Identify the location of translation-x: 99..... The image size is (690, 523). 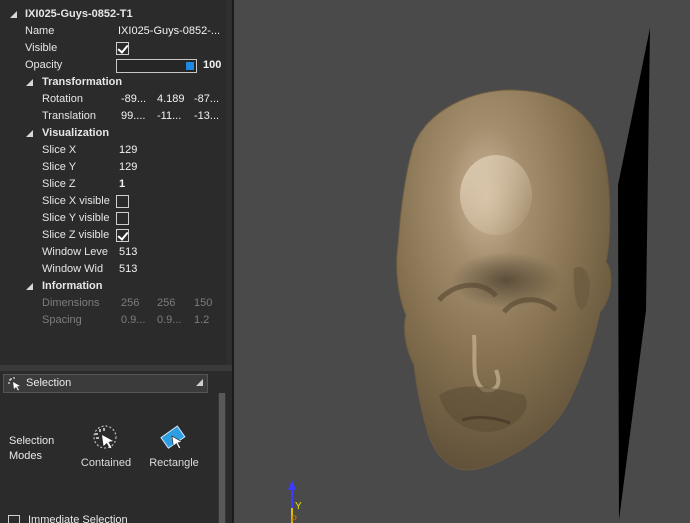
(133, 116).